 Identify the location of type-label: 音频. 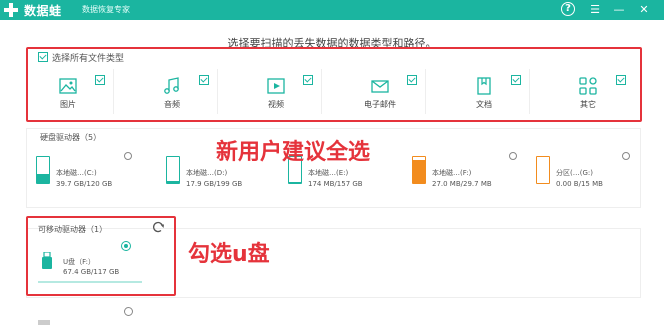
(172, 104).